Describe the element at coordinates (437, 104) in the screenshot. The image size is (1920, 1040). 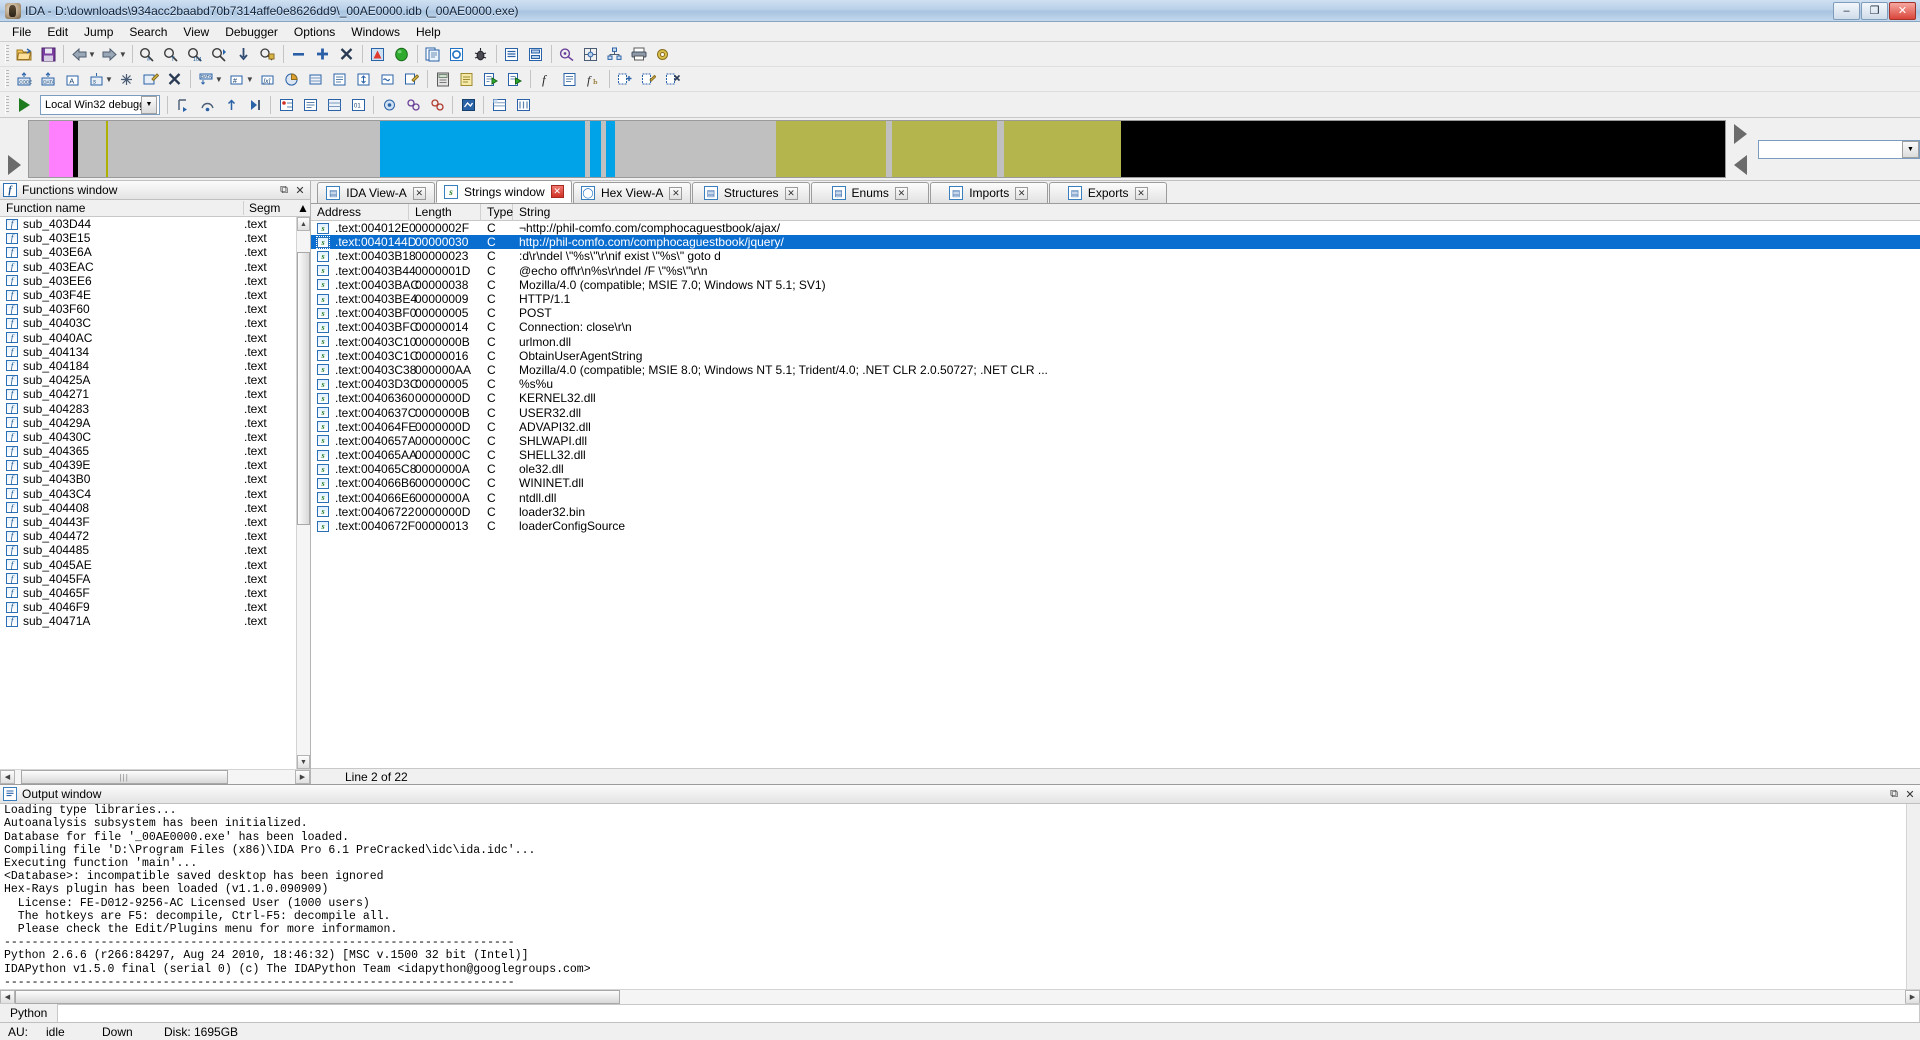
I see `detach-process-icon` at that location.